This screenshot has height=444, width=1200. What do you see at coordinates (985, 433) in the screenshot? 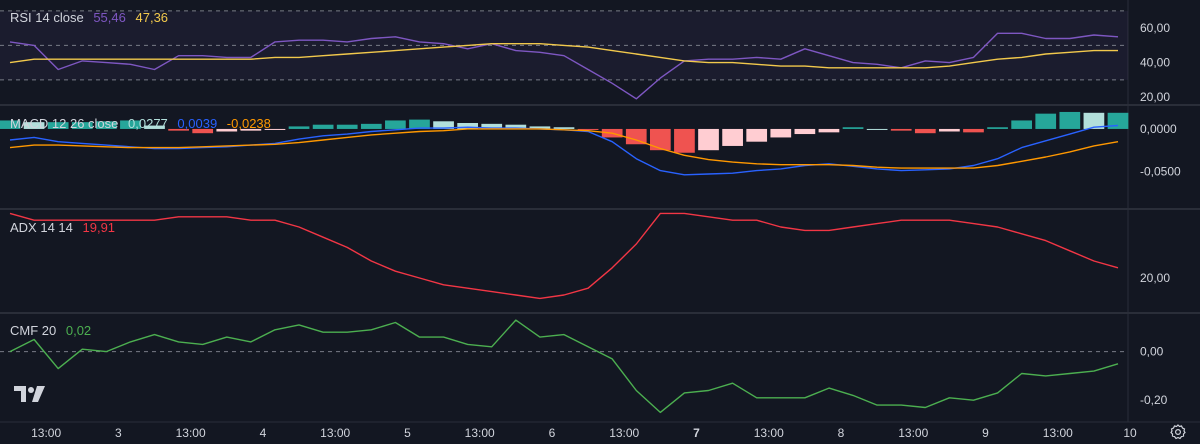
I see `x-tick-label: 9` at bounding box center [985, 433].